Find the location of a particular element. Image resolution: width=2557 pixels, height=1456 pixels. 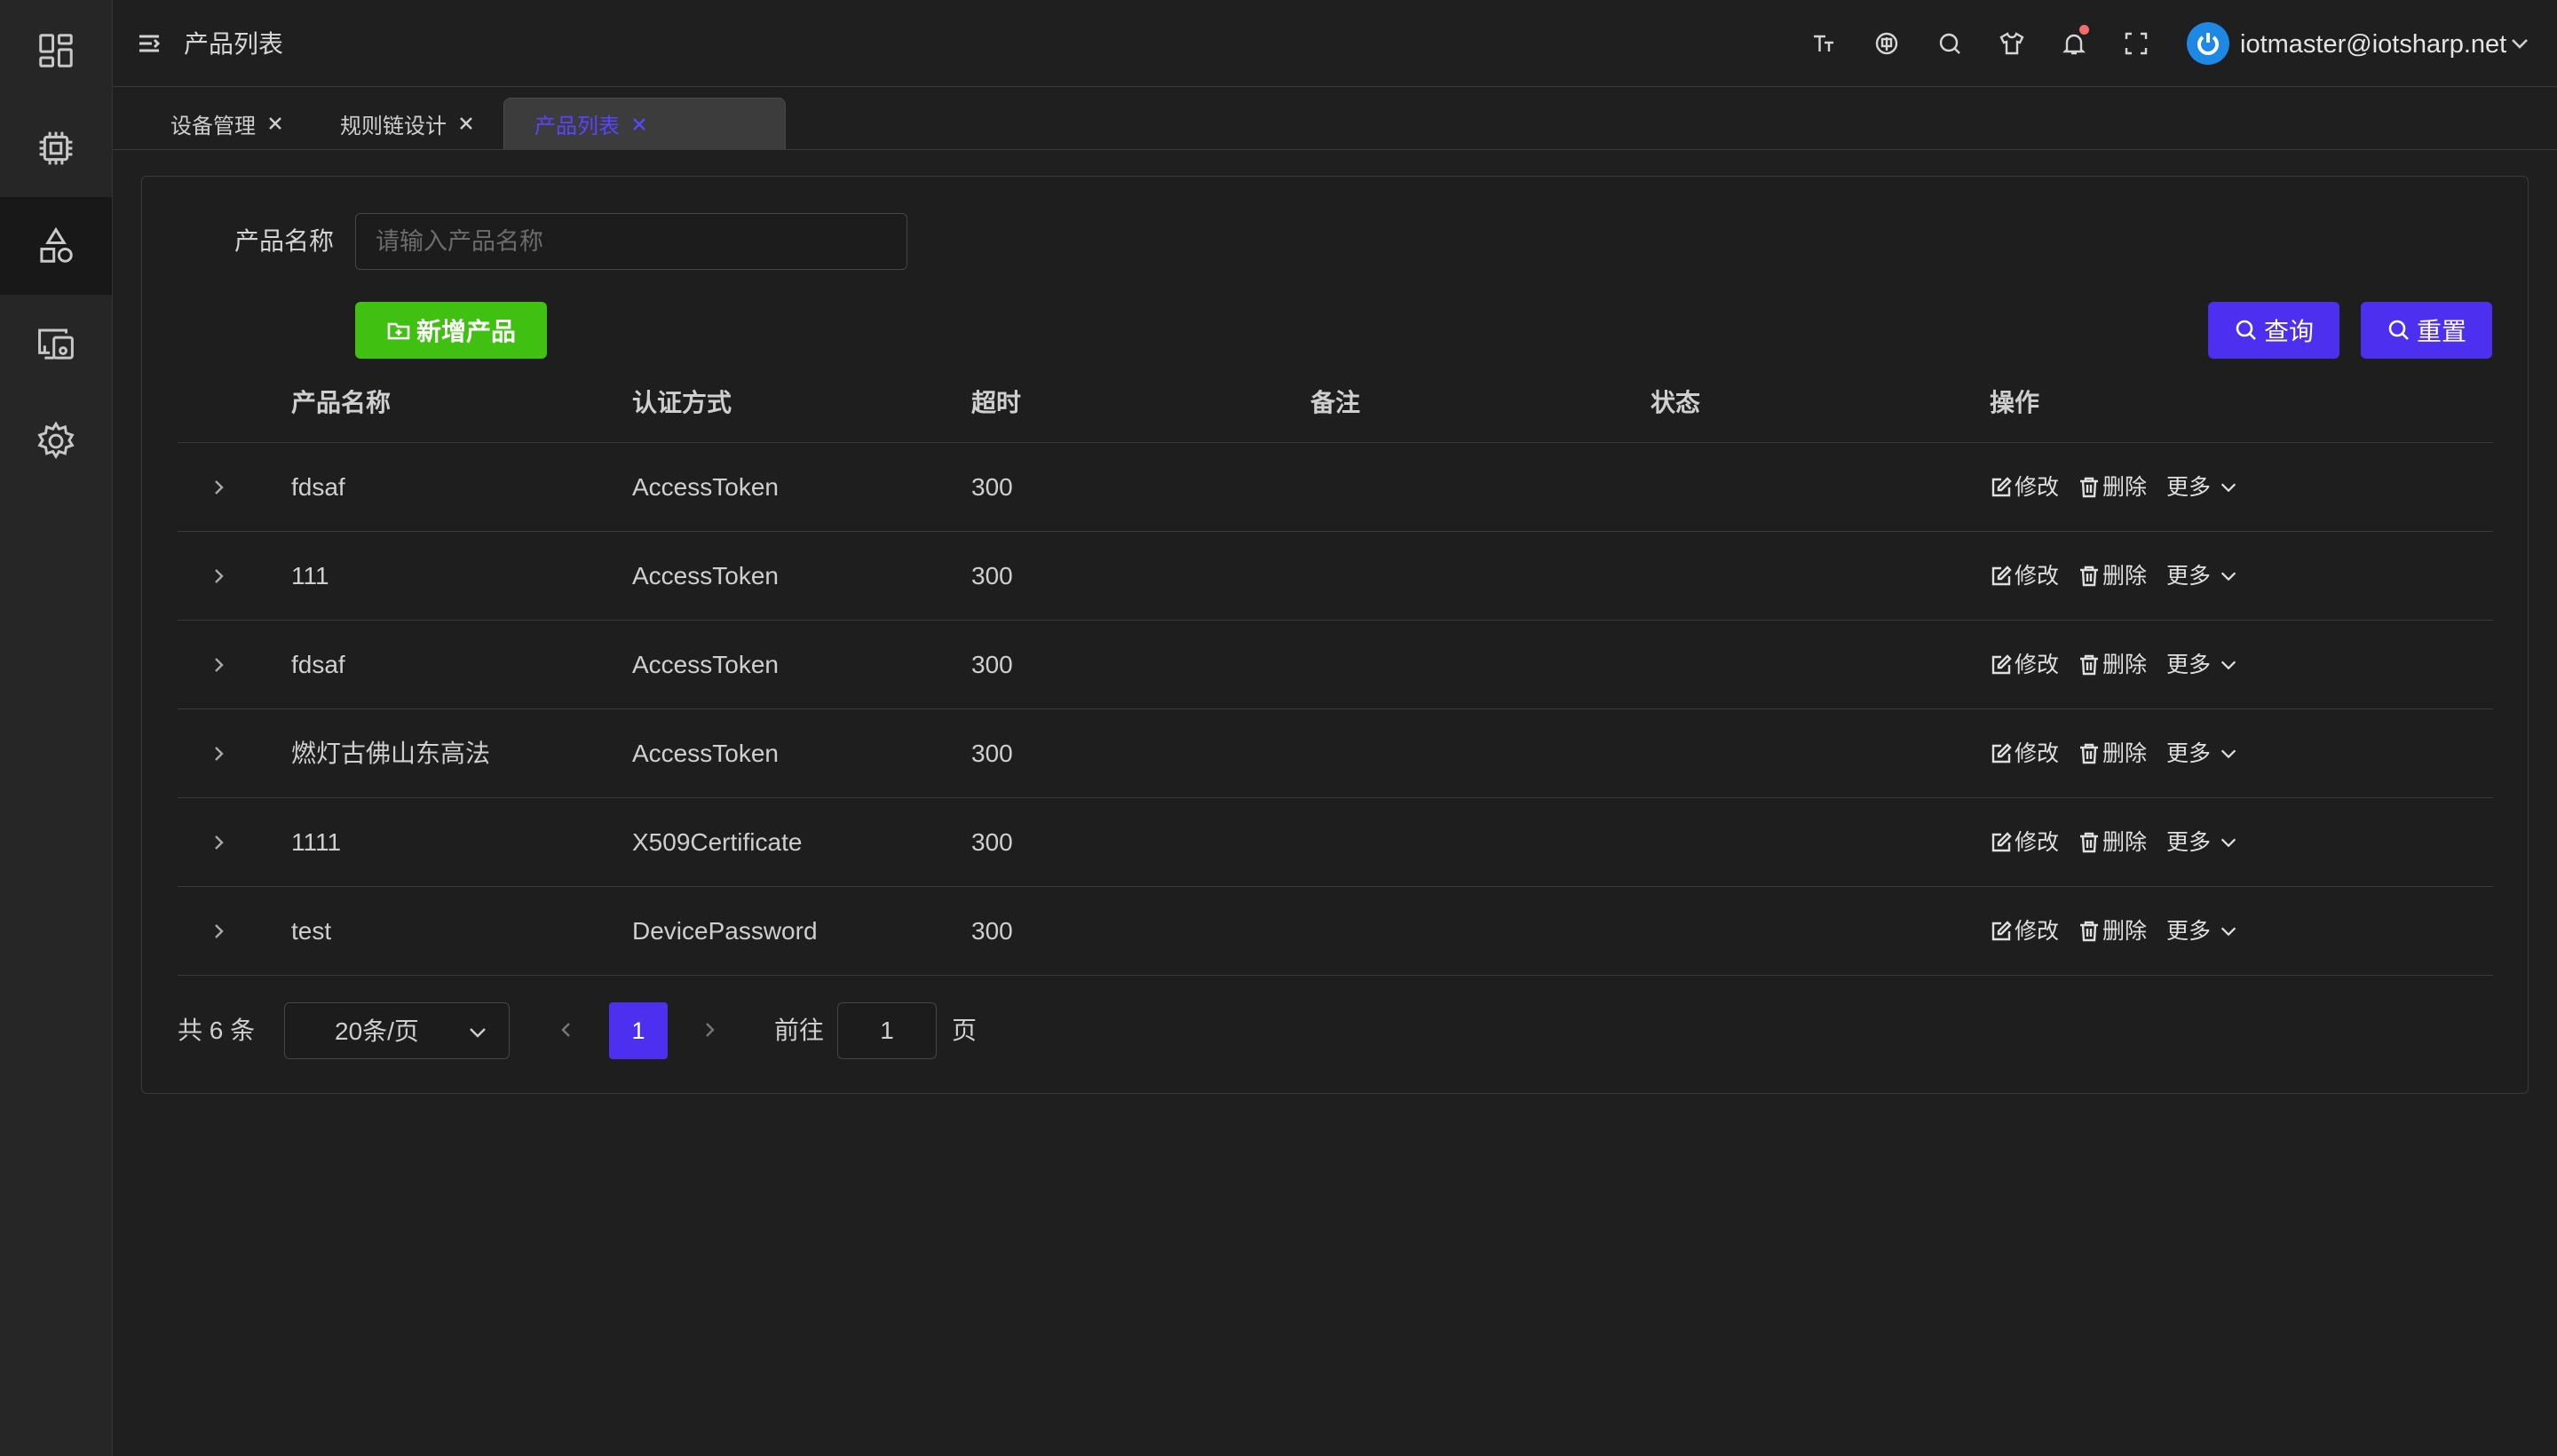

menu-toggle-icon is located at coordinates (149, 43).